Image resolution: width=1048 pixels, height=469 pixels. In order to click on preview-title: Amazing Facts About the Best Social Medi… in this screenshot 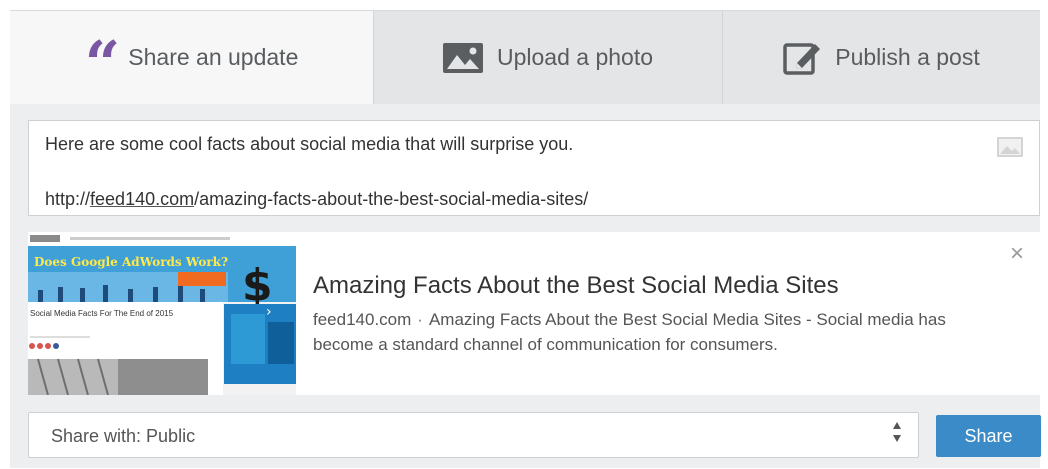, I will do `click(576, 286)`.